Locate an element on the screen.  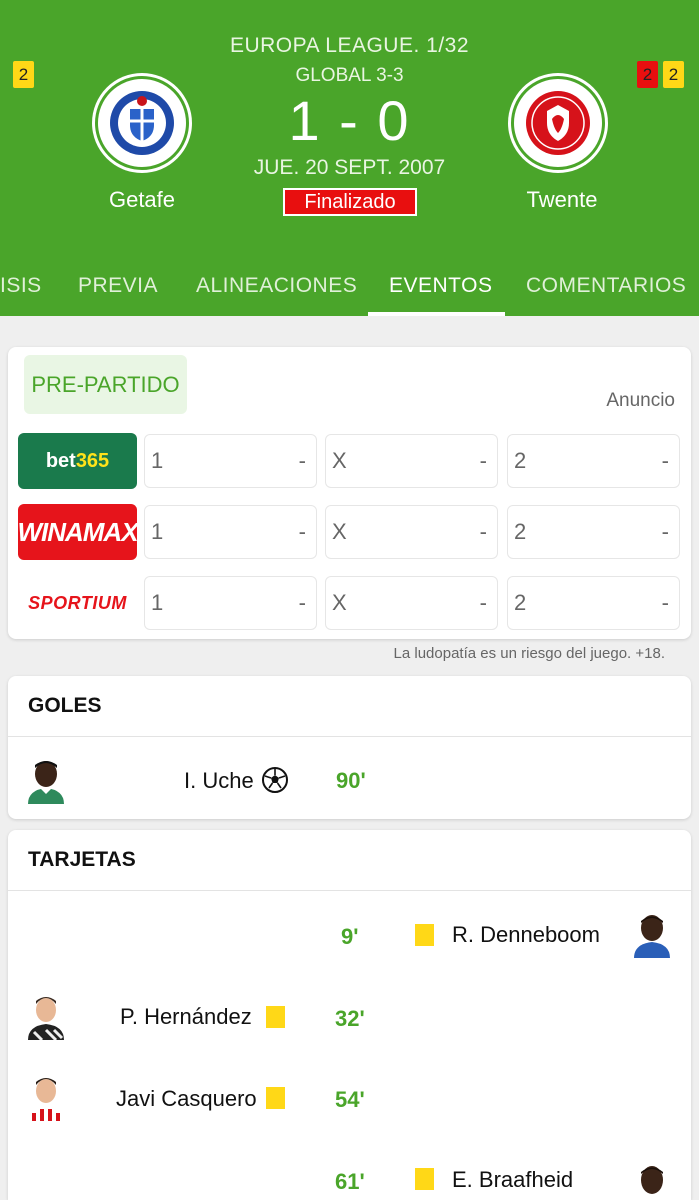
odds-row-bet365: bet 365 1- X- 2- is located at coordinates (349, 461).